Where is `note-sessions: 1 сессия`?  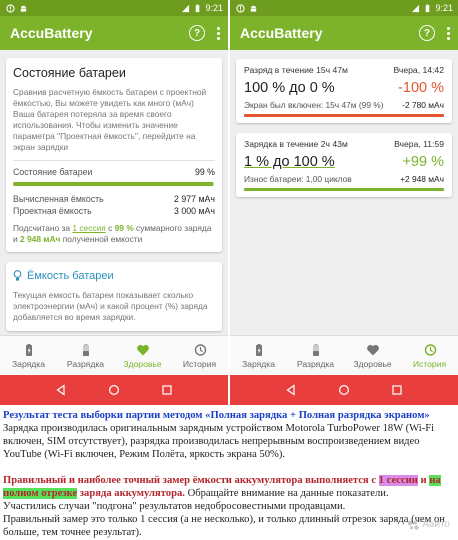
note-sessions: 1 сессия is located at coordinates (89, 228).